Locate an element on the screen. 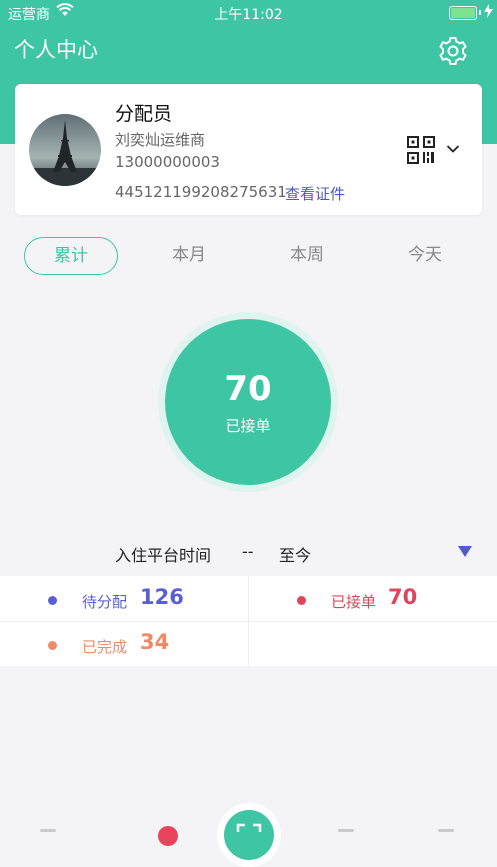 This screenshot has width=497, height=867. chevron-down-icon is located at coordinates (453, 149).